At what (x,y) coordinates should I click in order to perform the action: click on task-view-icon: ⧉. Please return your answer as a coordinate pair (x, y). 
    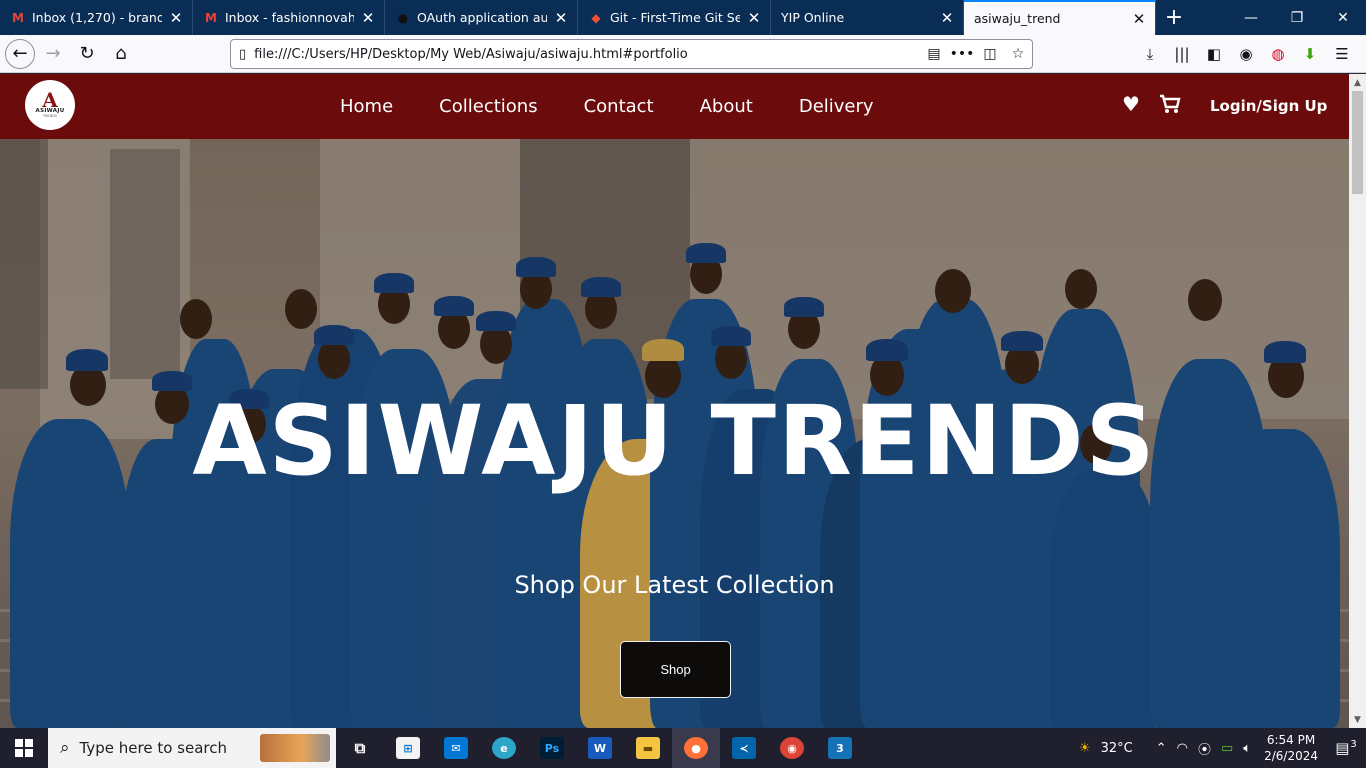
    Looking at the image, I should click on (360, 748).